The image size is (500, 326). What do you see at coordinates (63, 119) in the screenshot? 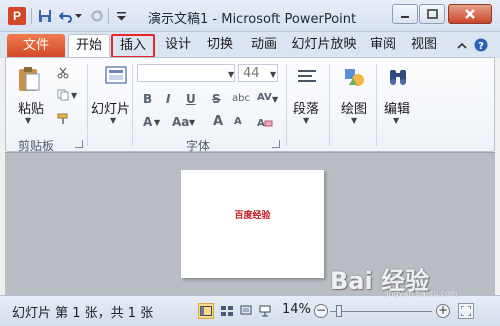
I see `format-painter-icon` at bounding box center [63, 119].